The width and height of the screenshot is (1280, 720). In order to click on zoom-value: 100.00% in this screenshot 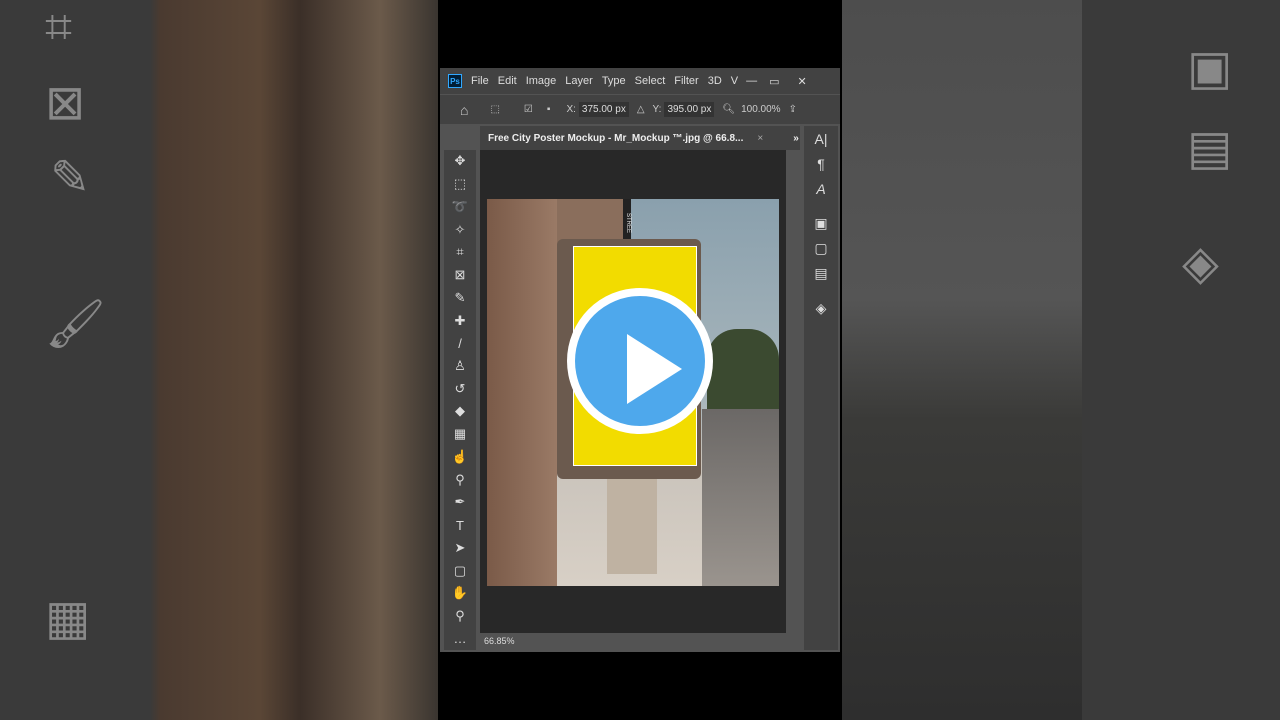, I will do `click(760, 109)`.